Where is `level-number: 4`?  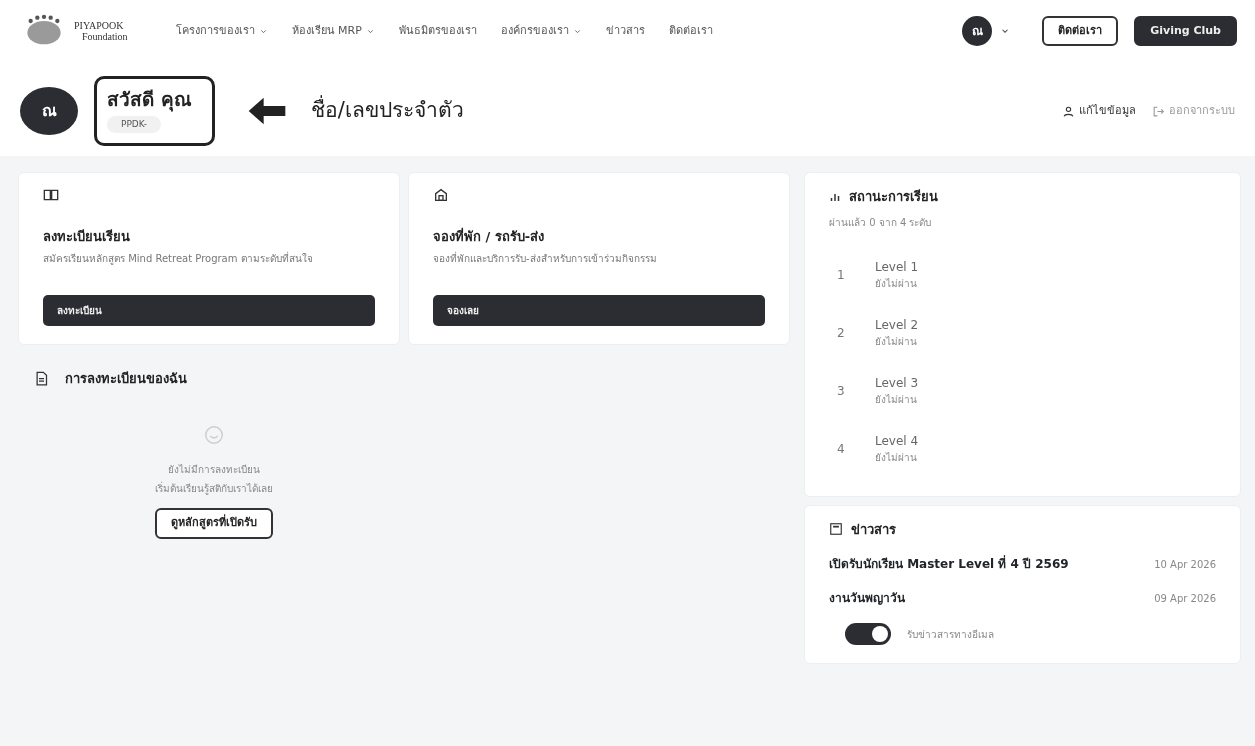
level-number: 4 is located at coordinates (841, 449).